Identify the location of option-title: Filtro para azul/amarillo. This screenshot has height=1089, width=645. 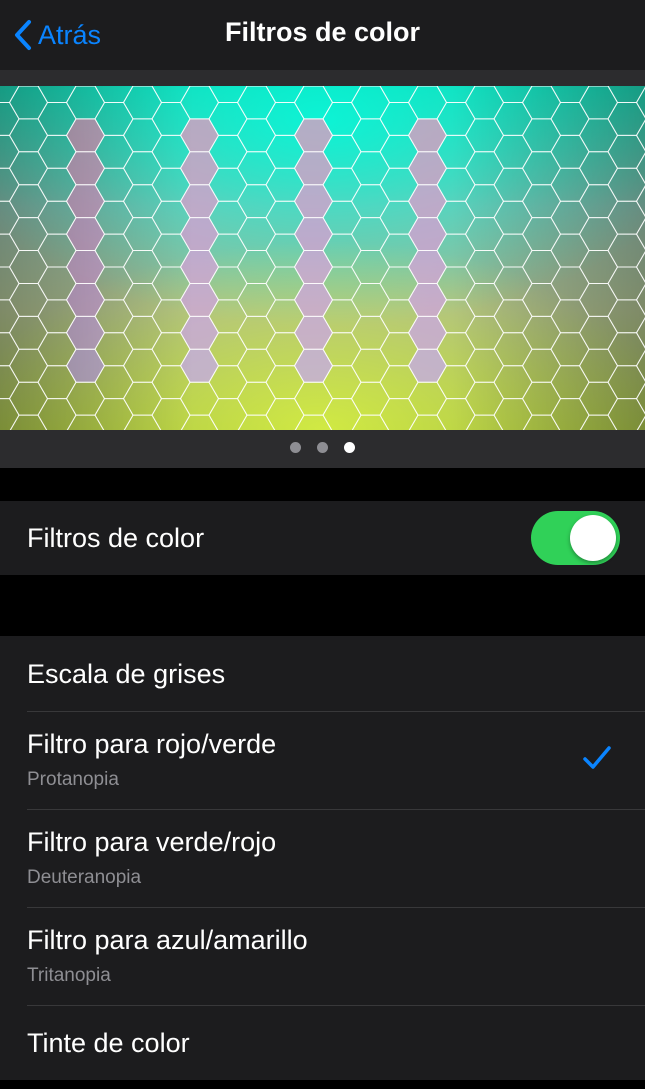
(167, 940).